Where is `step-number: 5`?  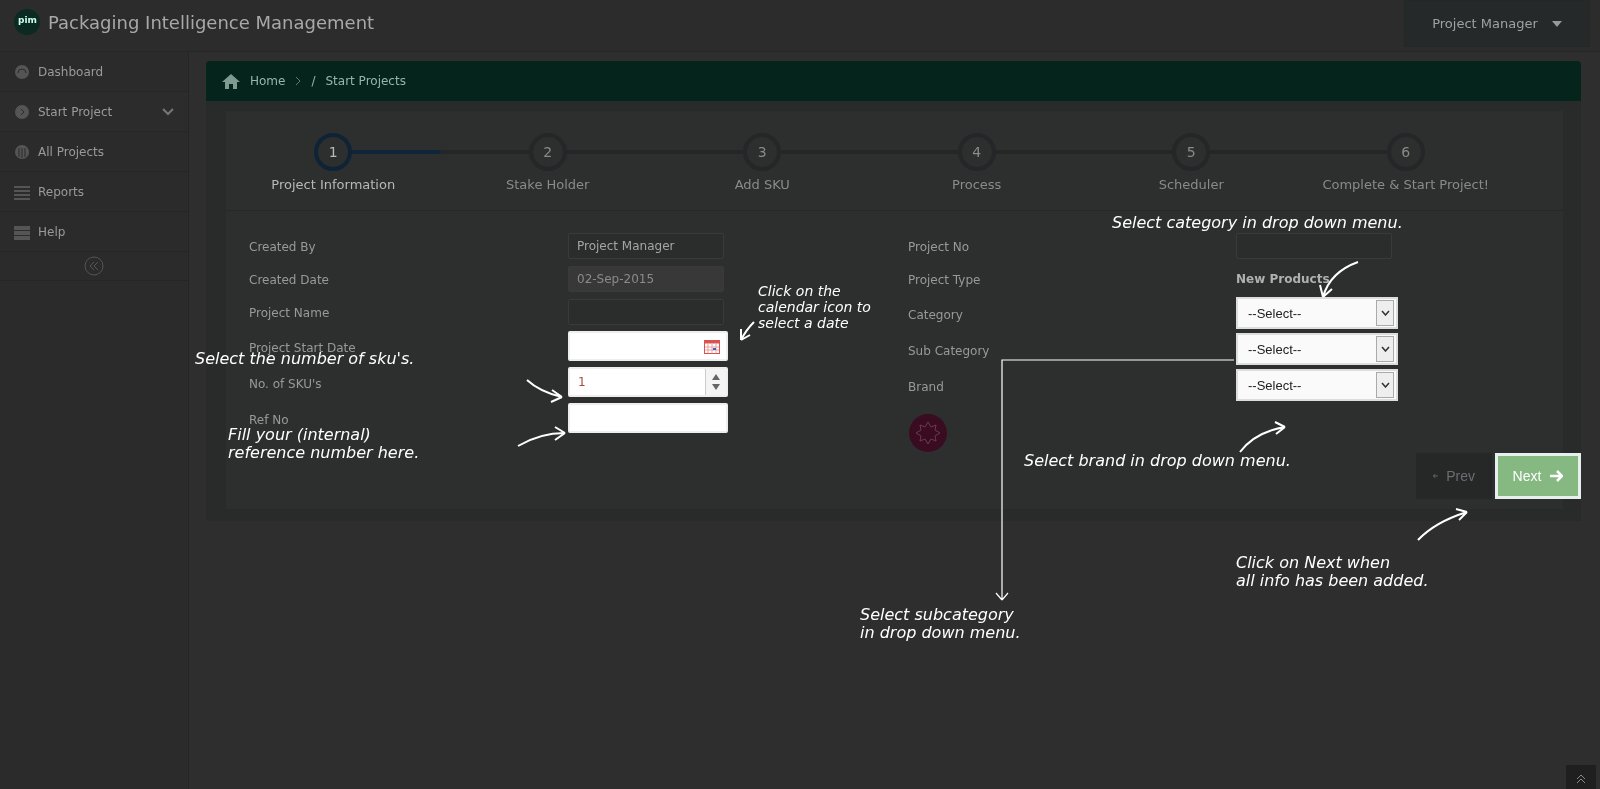 step-number: 5 is located at coordinates (1191, 152).